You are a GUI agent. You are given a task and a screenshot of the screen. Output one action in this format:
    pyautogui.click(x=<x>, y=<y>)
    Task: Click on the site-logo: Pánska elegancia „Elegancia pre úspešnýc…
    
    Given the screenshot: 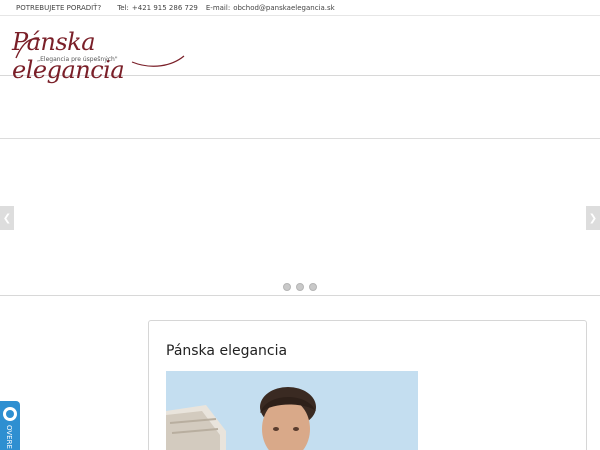 What is the action you would take?
    pyautogui.click(x=102, y=55)
    